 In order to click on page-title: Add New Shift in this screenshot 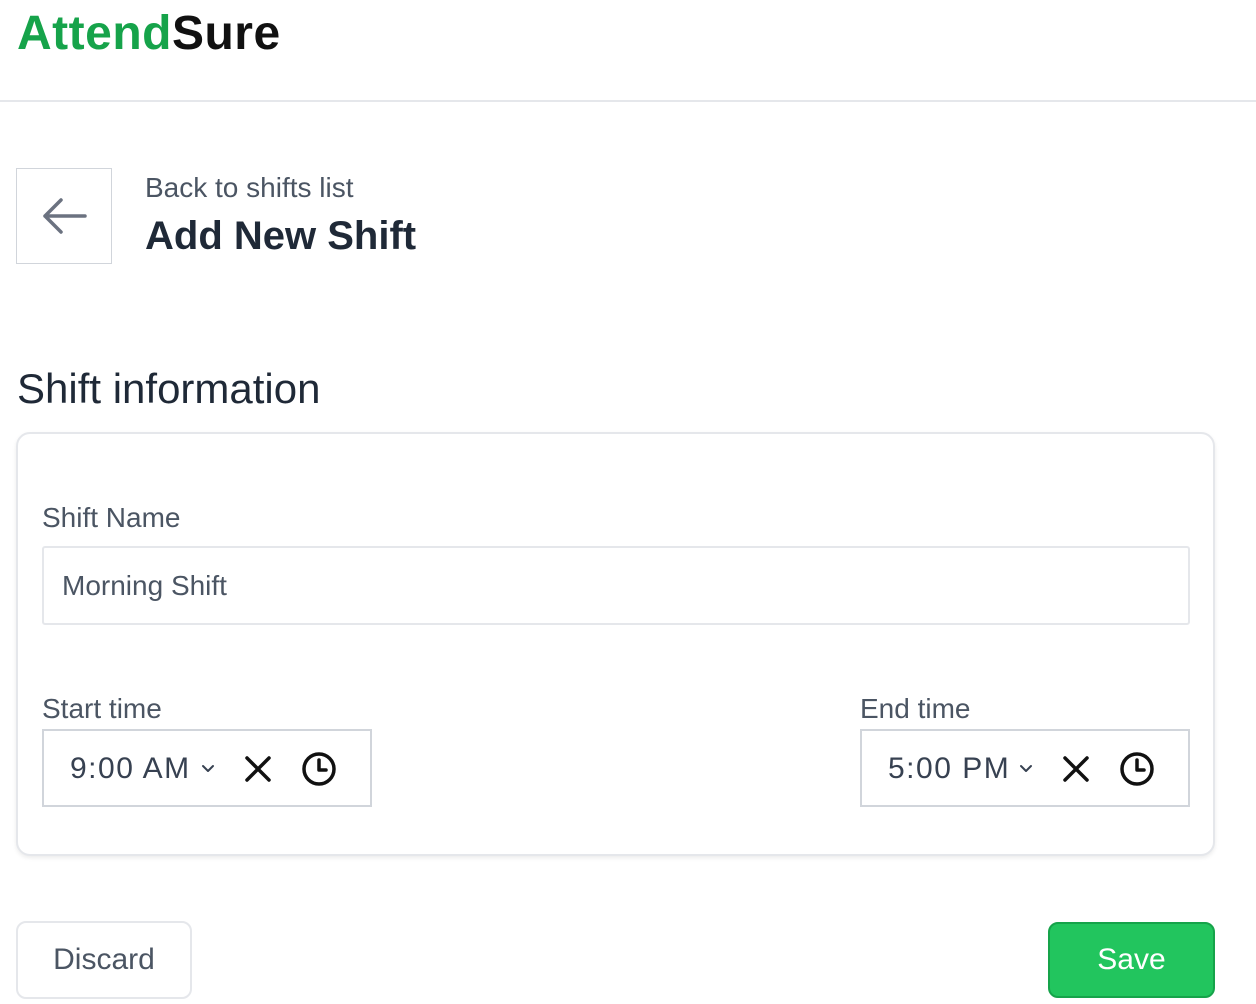, I will do `click(281, 236)`.